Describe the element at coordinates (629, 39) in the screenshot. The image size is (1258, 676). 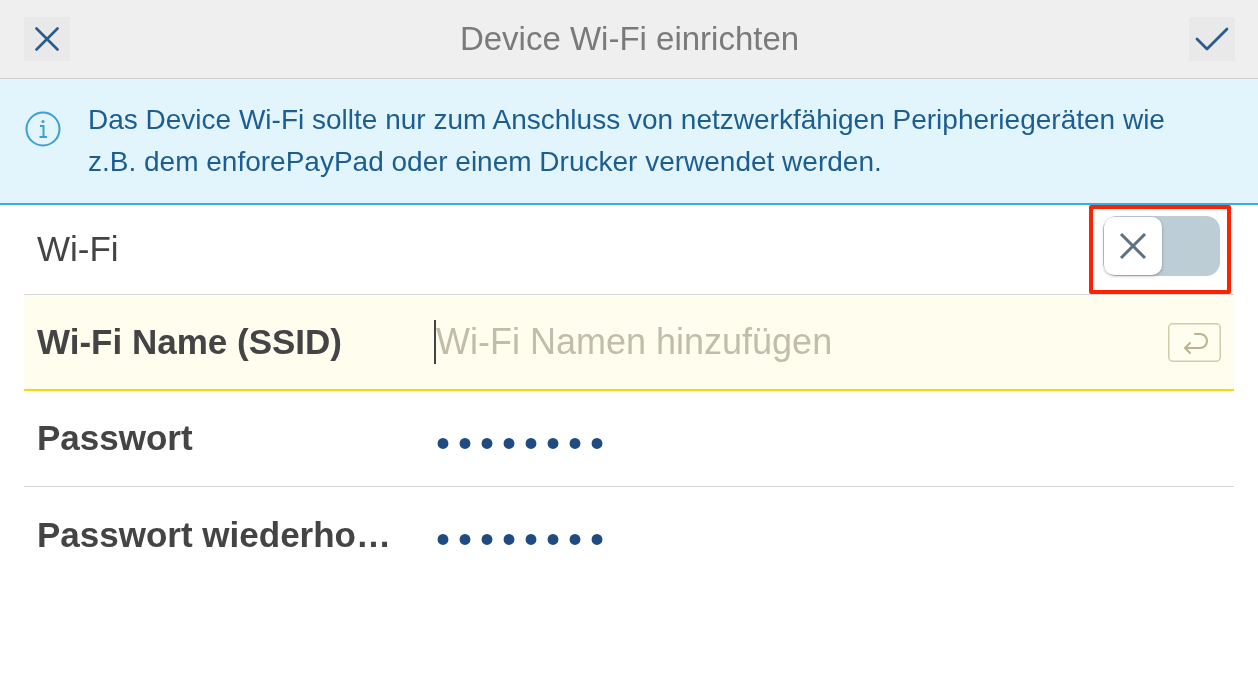
I see `dialog-title: Device Wi-Fi einrichten` at that location.